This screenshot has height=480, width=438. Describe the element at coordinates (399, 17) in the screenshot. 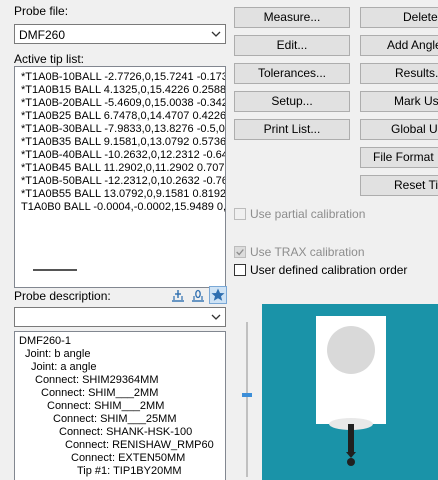

I see `delete-button: Delete` at that location.